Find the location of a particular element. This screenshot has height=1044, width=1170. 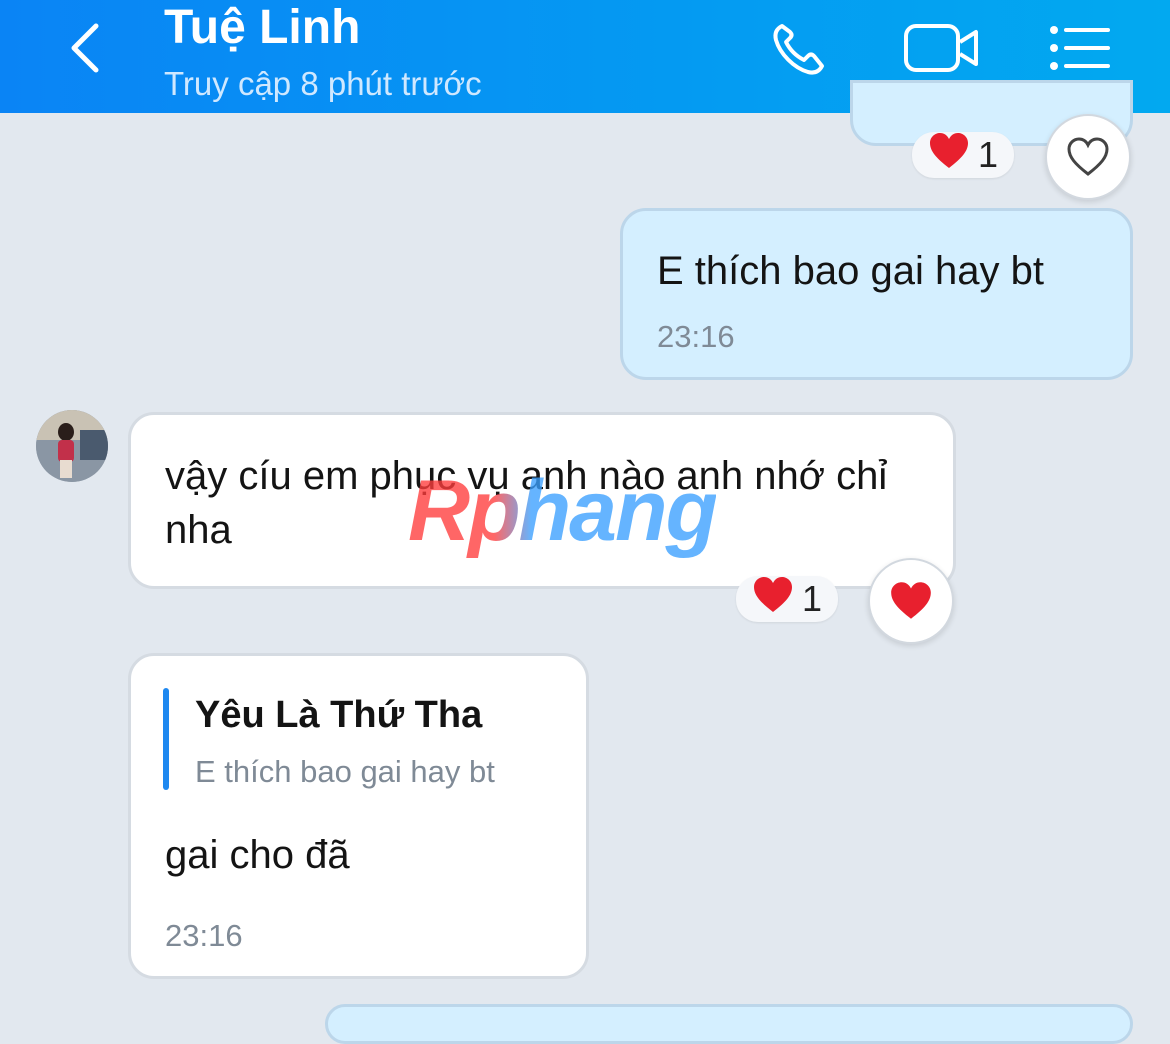

phone-icon is located at coordinates (801, 48).